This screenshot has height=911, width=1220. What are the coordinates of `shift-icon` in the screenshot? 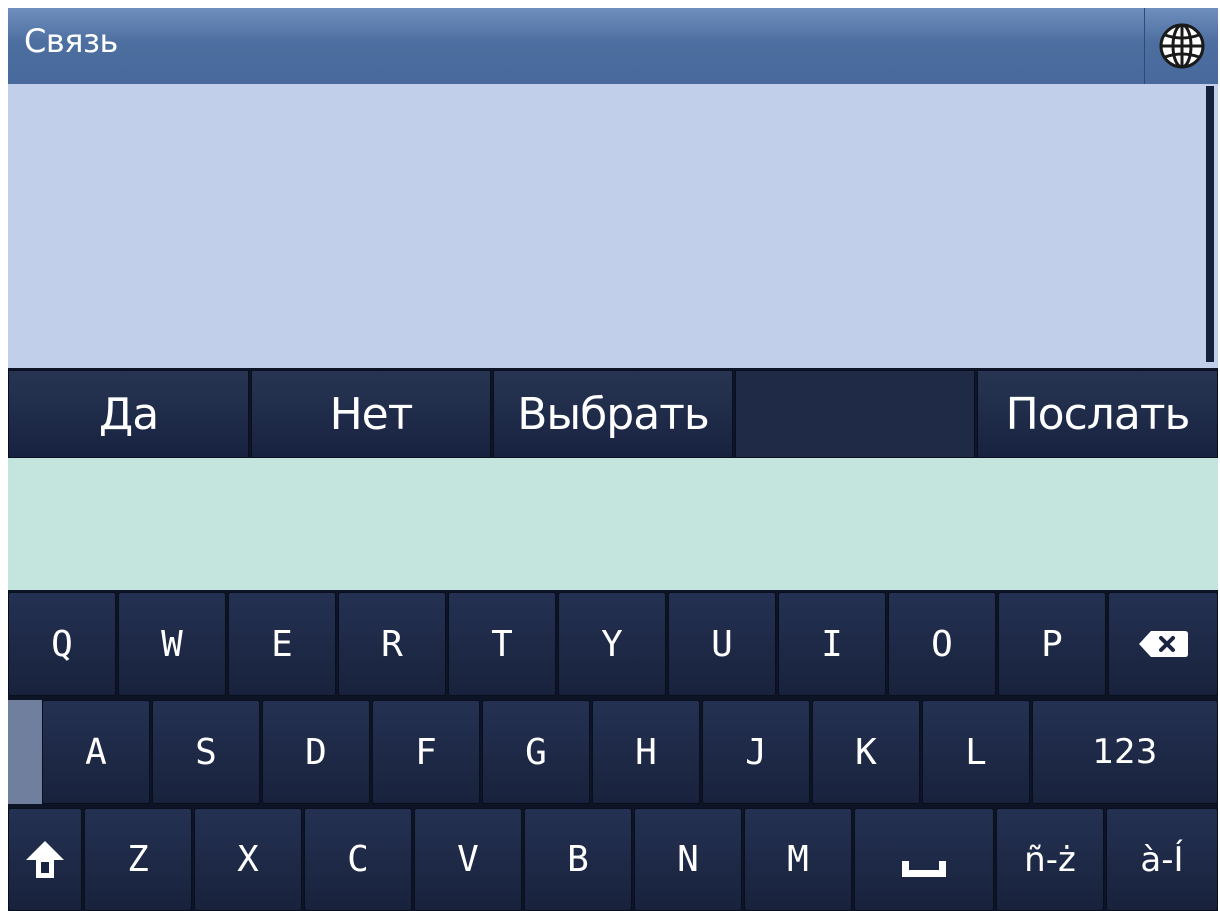 It's located at (45, 859).